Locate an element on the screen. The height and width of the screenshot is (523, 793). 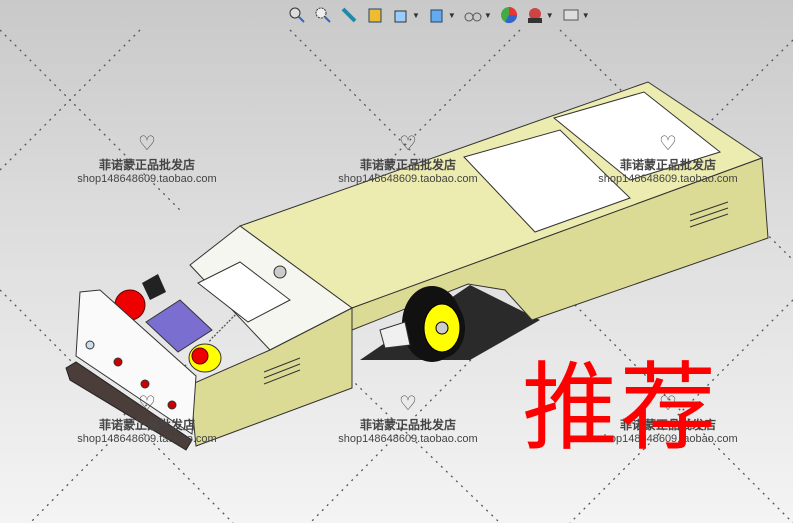
section-view-icon is located at coordinates (375, 15).